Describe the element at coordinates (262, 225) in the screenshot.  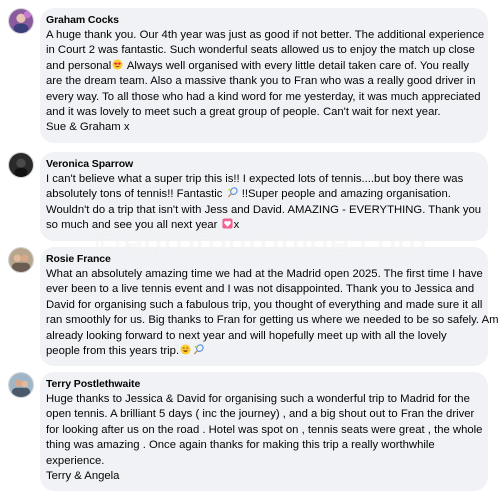
I see `comment-line-with-emoji: so much and see you all next year x` at that location.